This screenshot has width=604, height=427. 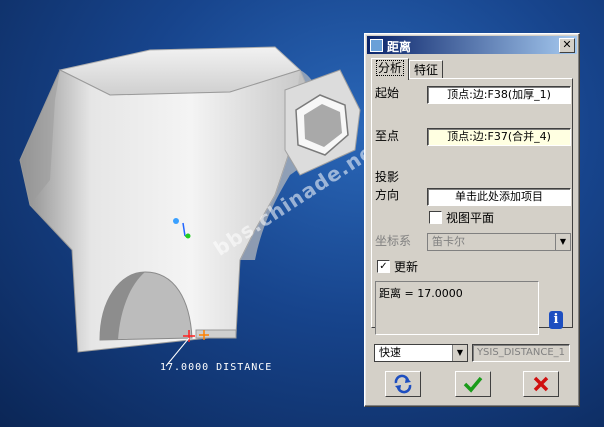 I want to click on ok-button, so click(x=473, y=384).